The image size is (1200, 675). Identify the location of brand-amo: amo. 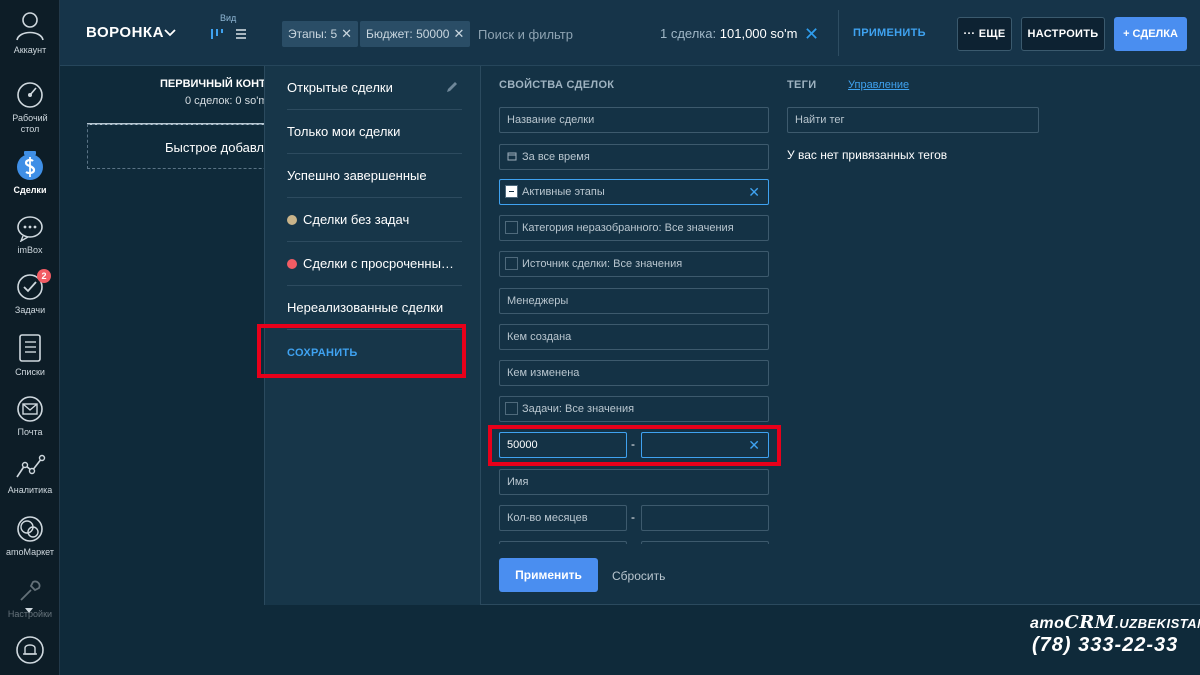
(1047, 623).